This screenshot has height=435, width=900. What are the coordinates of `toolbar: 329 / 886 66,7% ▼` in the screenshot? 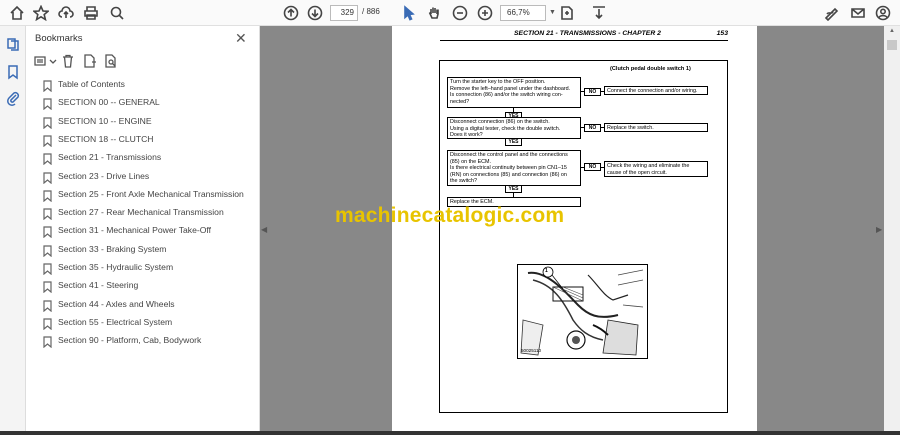 It's located at (450, 13).